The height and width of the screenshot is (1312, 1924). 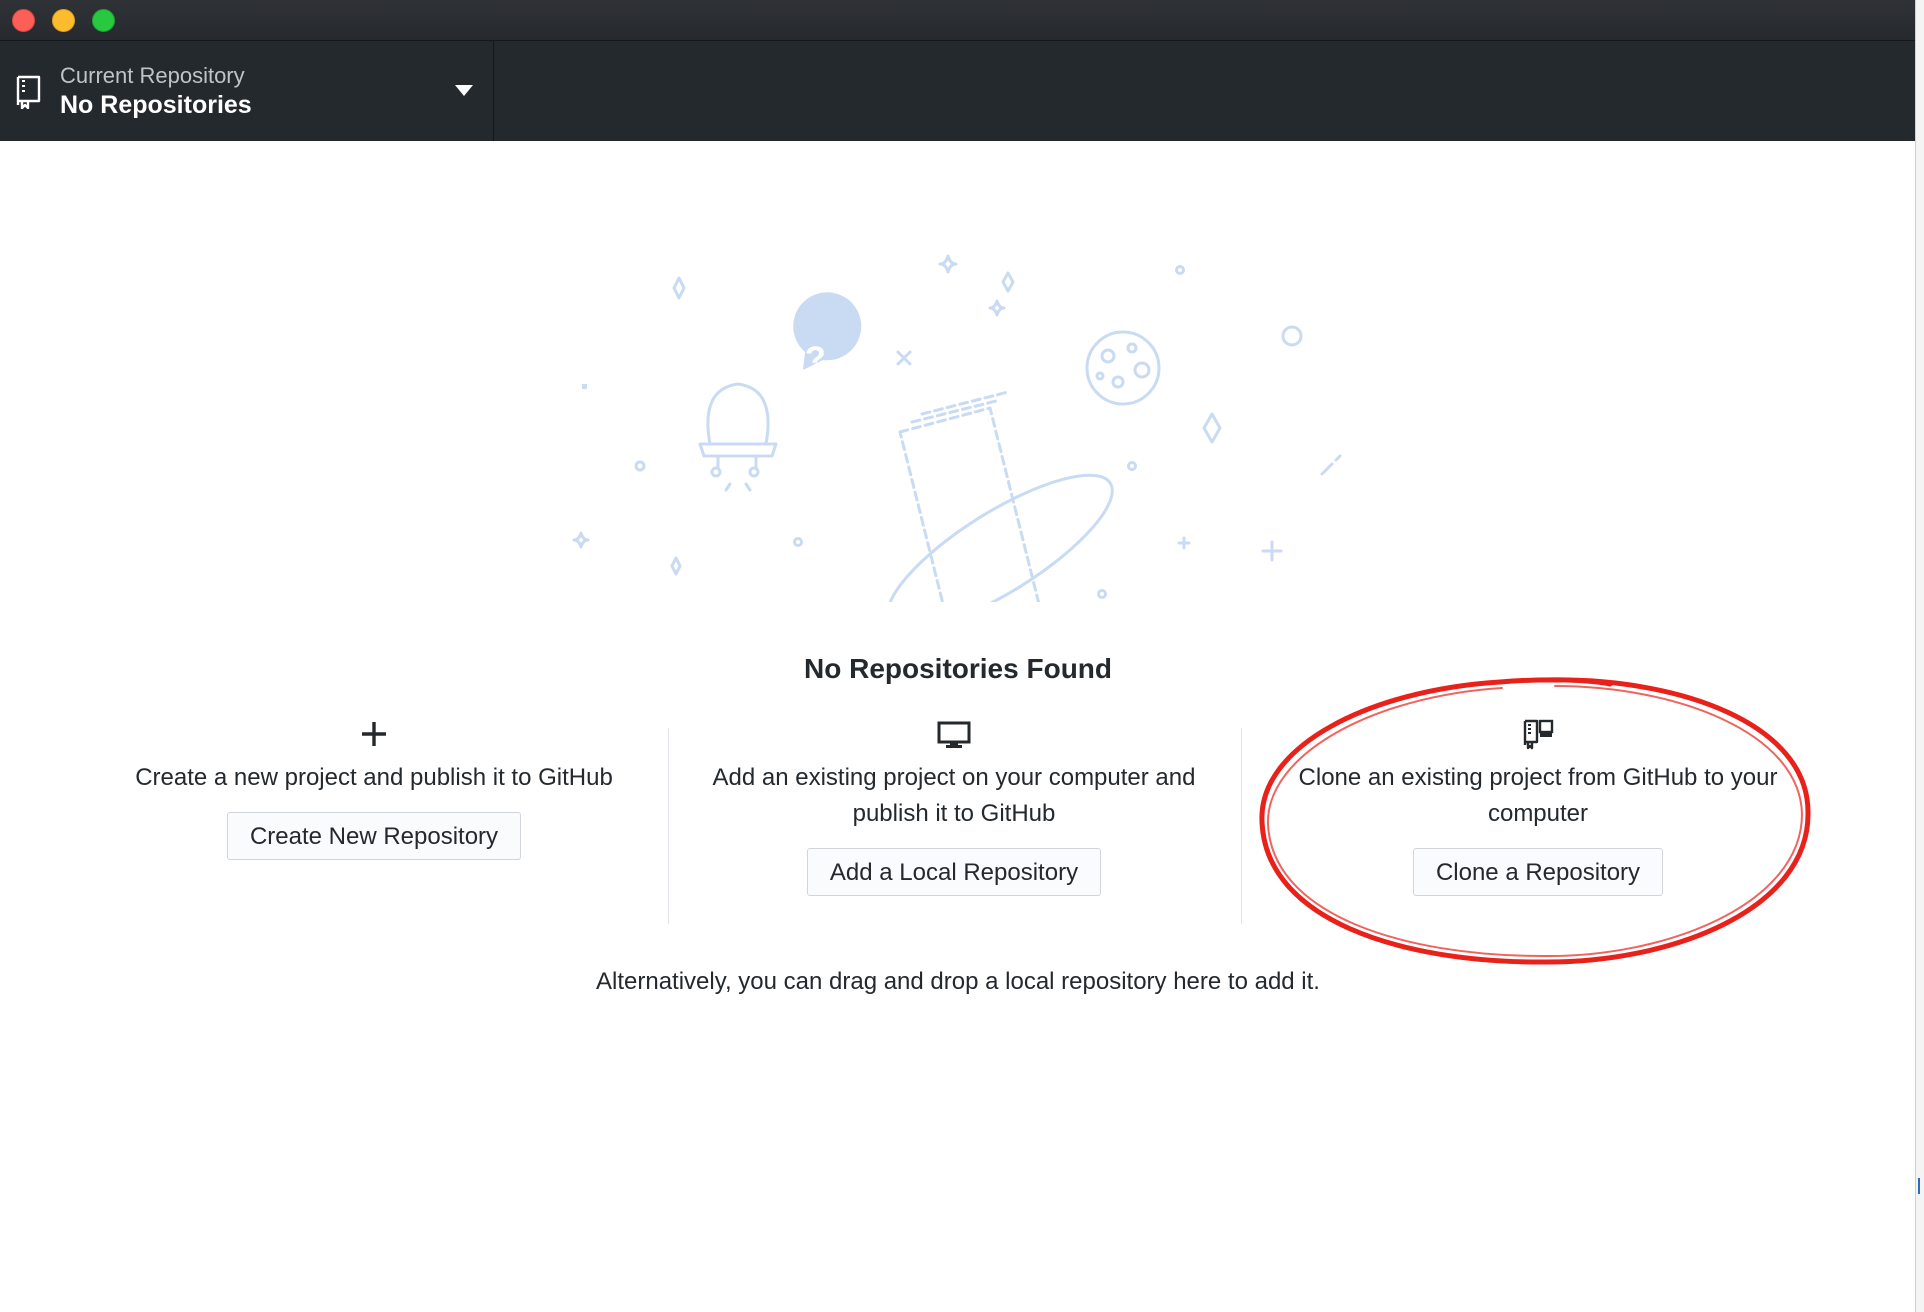 What do you see at coordinates (464, 90) in the screenshot?
I see `chevron-down-icon` at bounding box center [464, 90].